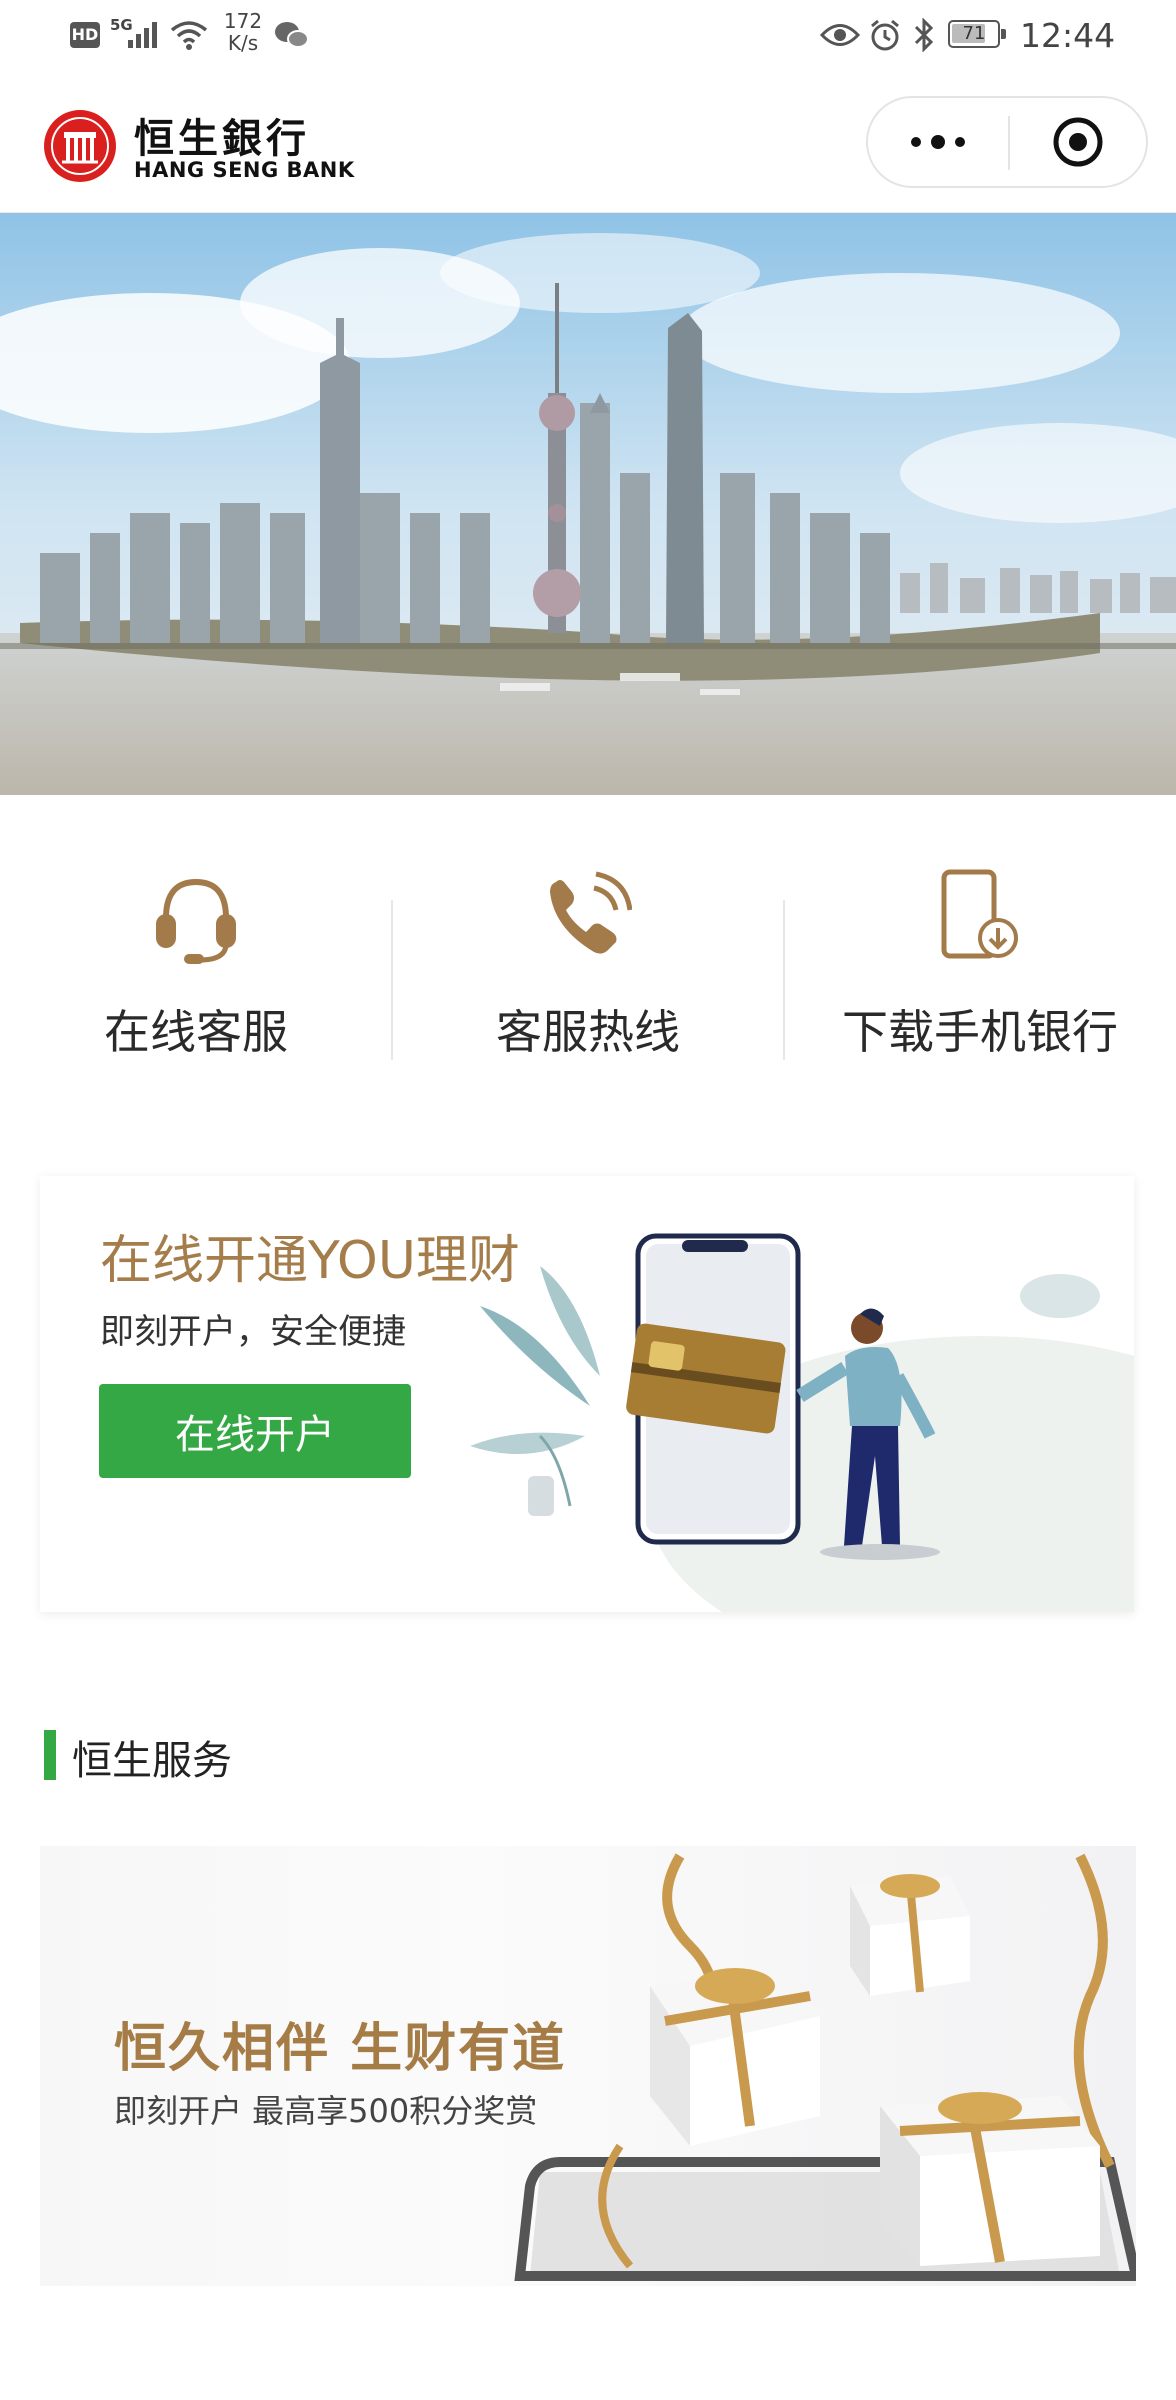  I want to click on quick-action-label: 客服热线, so click(588, 1032).